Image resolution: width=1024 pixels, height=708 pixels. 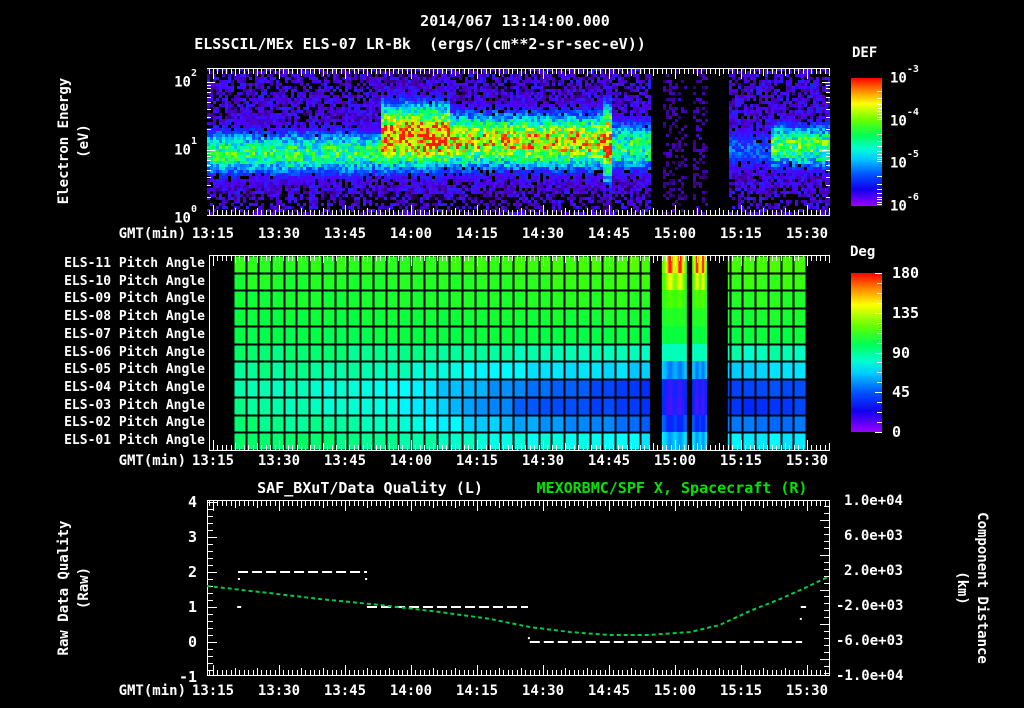 What do you see at coordinates (873, 501) in the screenshot?
I see `bottom-right-tick-label: 1.0e+04` at bounding box center [873, 501].